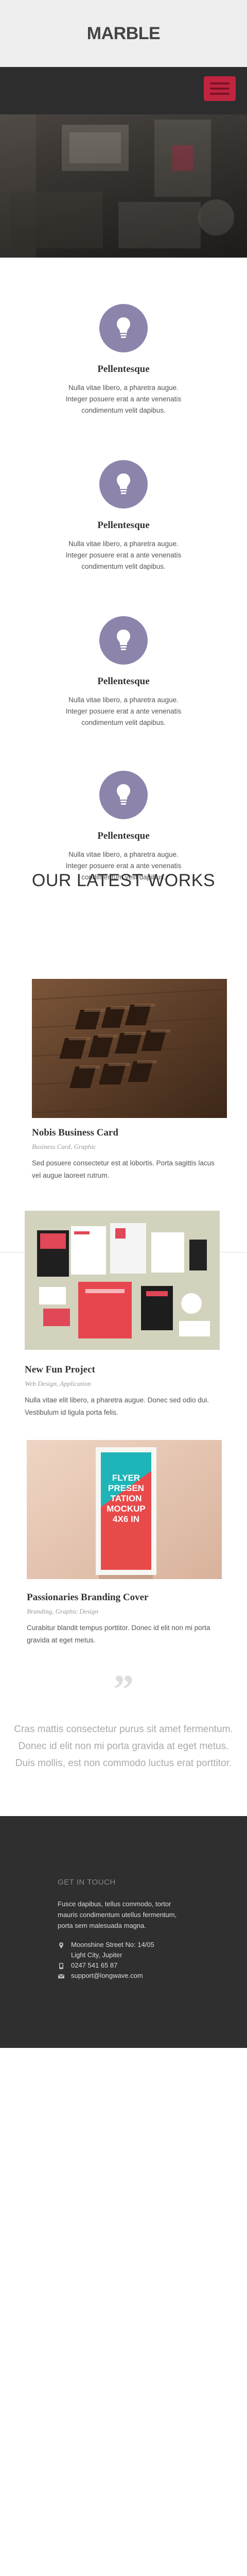 The height and width of the screenshot is (2576, 247). I want to click on site-logo: MARBLE, so click(123, 34).